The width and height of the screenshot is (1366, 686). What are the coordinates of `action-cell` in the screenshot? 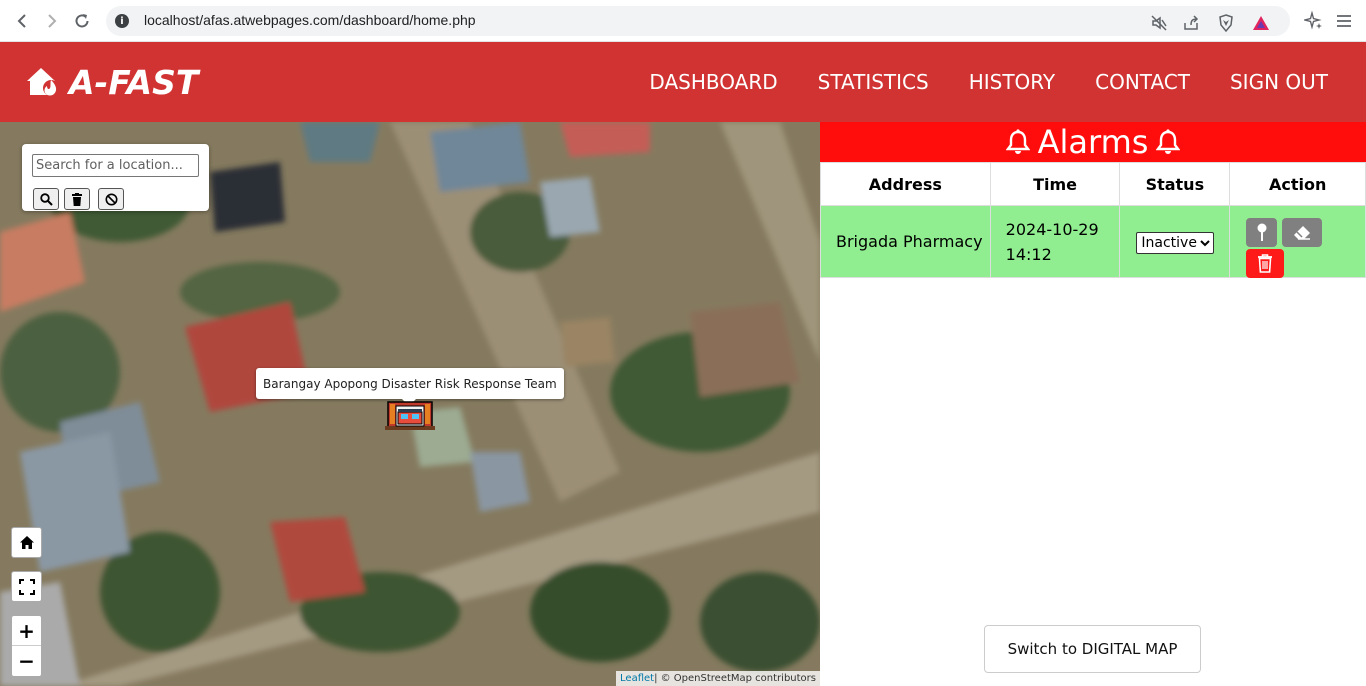 It's located at (1297, 241).